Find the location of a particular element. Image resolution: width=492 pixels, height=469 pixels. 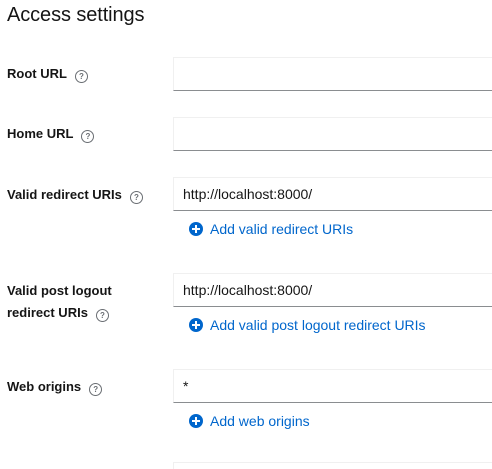

web-origins-label-text: Web origins is located at coordinates (44, 386).